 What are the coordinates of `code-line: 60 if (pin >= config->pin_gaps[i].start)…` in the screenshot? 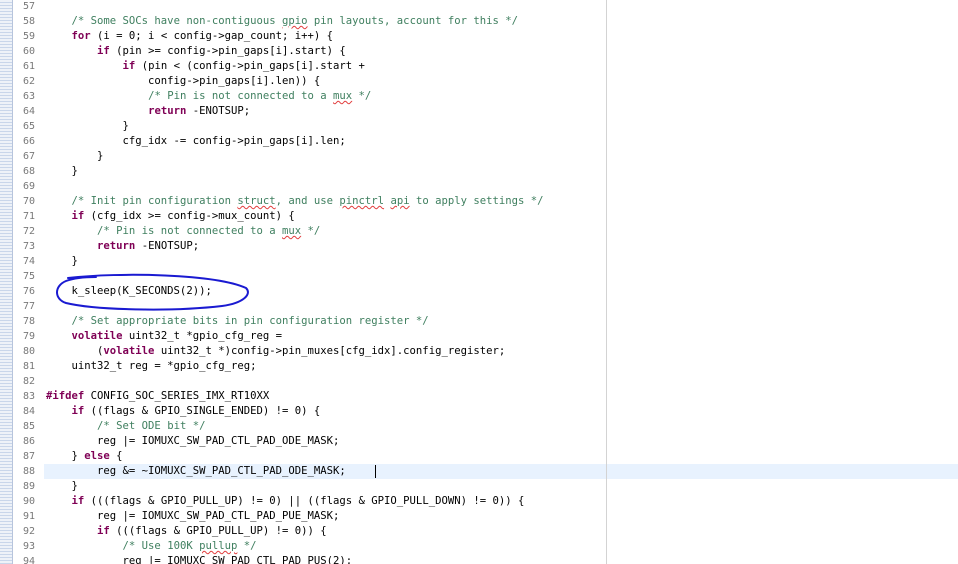 It's located at (479, 51).